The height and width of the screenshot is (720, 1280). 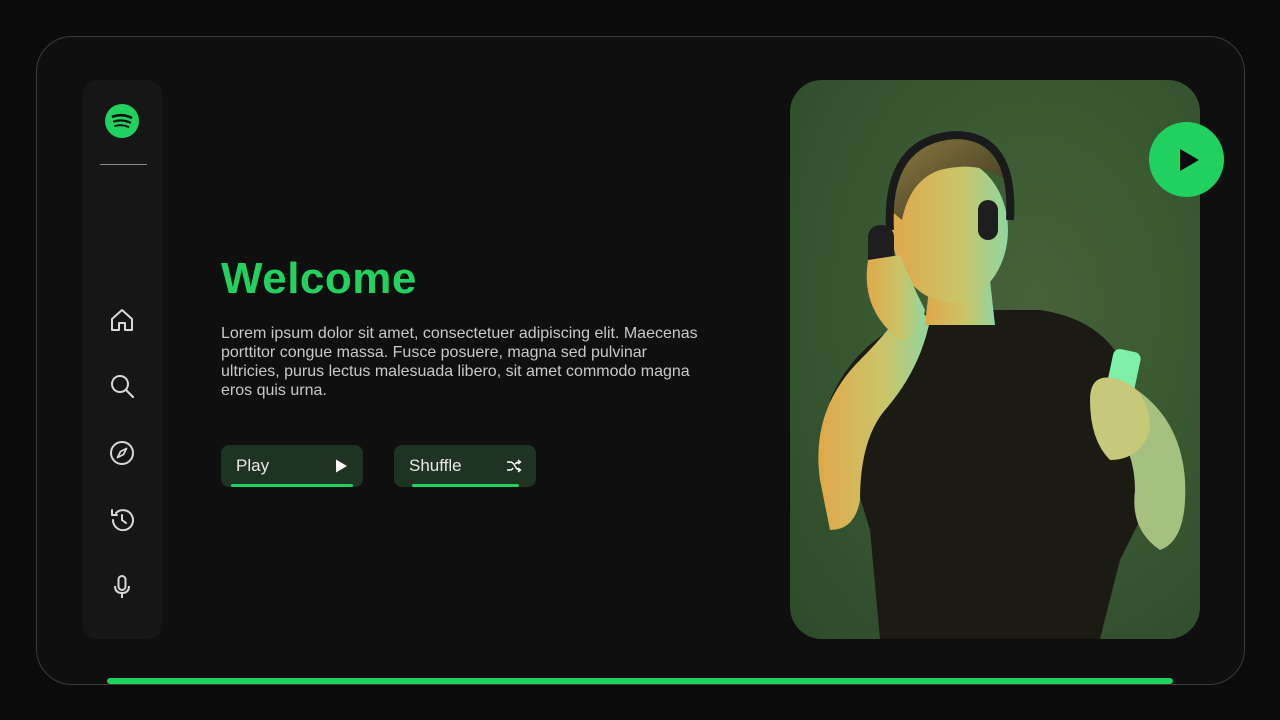 I want to click on shuffle-button-label: Shuffle, so click(x=435, y=465).